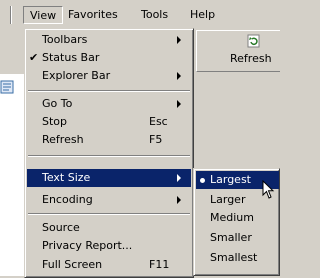 The image size is (320, 278). I want to click on menu-item-label: Refresh, so click(63, 139).